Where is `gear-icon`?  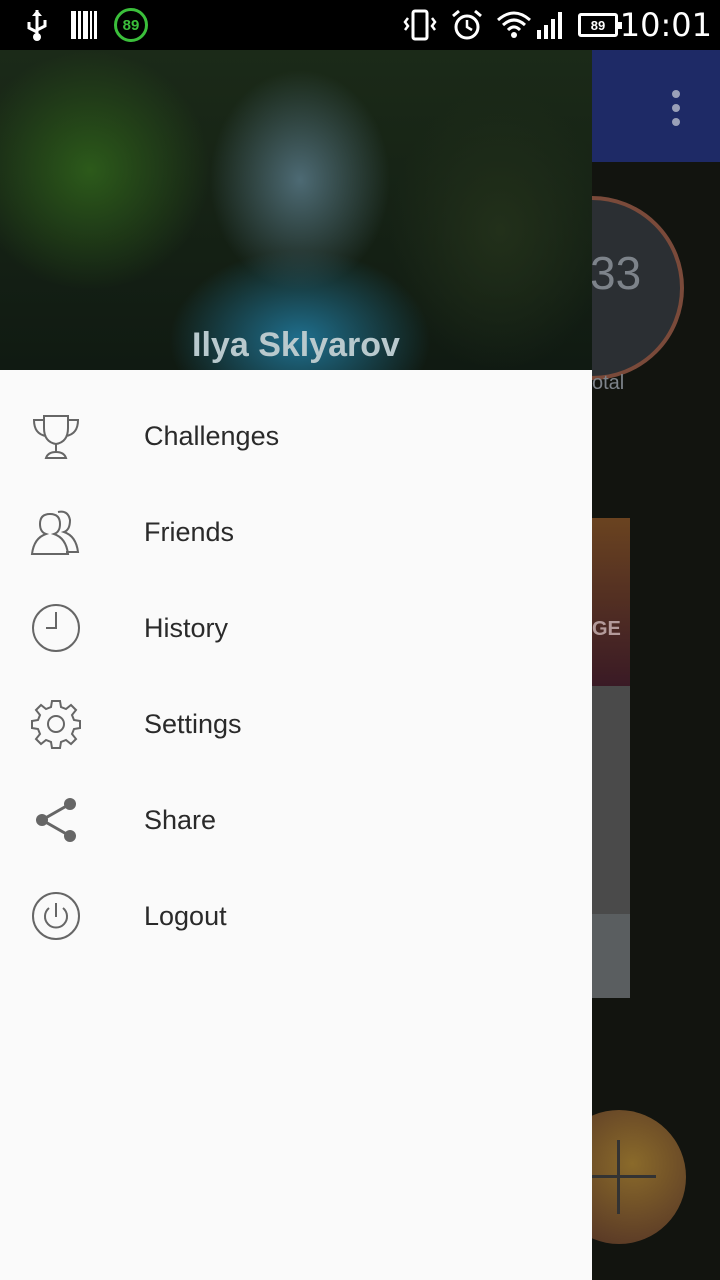
gear-icon is located at coordinates (56, 724).